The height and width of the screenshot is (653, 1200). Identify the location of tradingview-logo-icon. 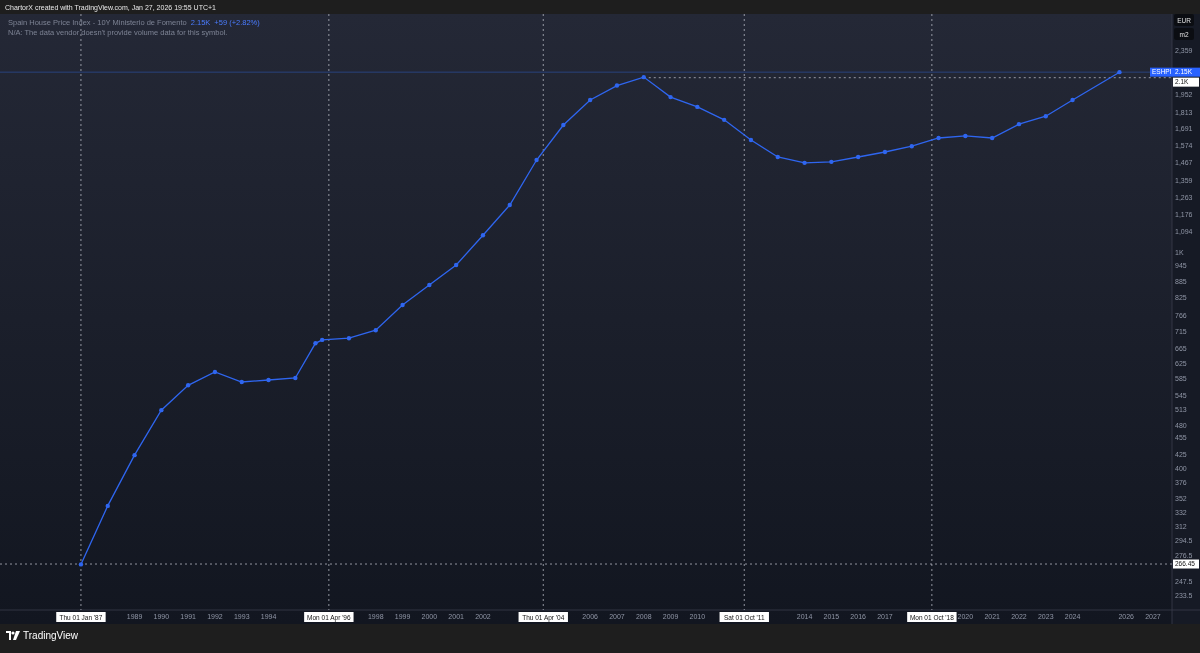
(13, 635).